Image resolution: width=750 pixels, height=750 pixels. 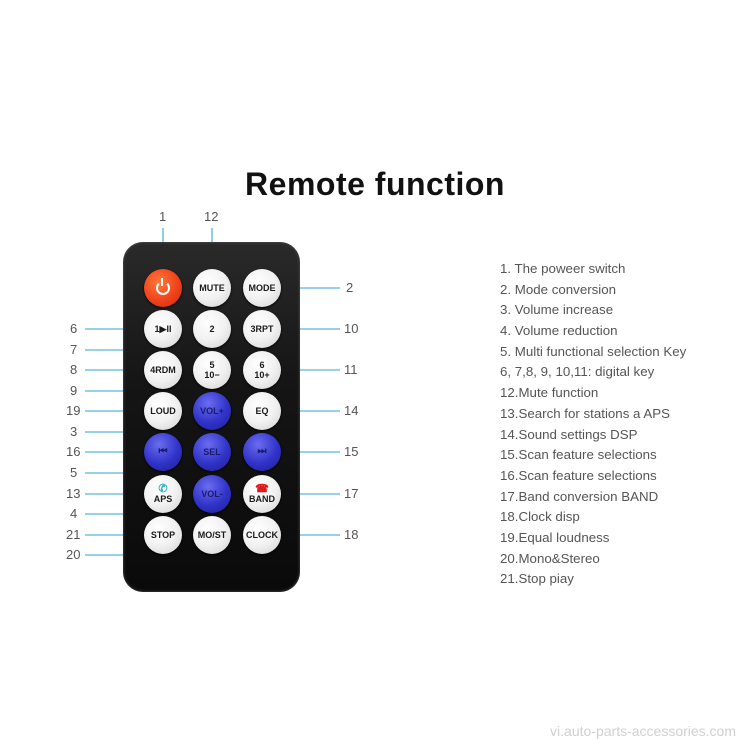 I want to click on mute-button: MUTE, so click(x=212, y=288).